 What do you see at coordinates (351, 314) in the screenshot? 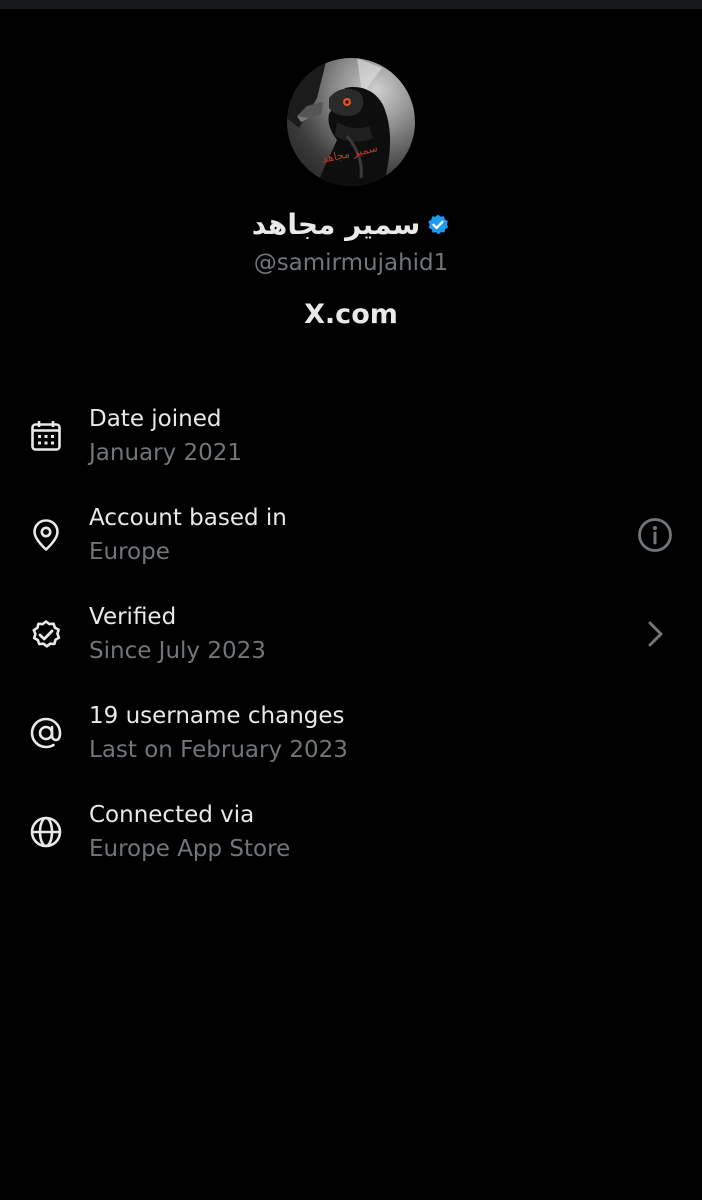
I see `site-label: X.com` at bounding box center [351, 314].